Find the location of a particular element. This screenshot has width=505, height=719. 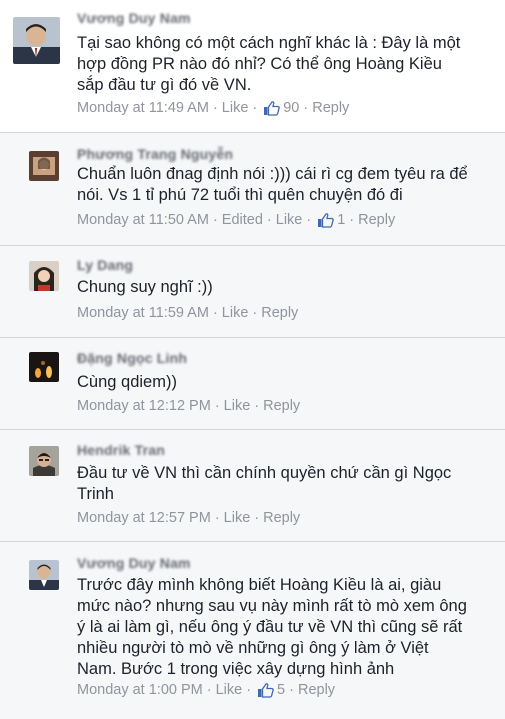

comment-meta: Monday at 11:59 AM · Like · Reply is located at coordinates (187, 313).